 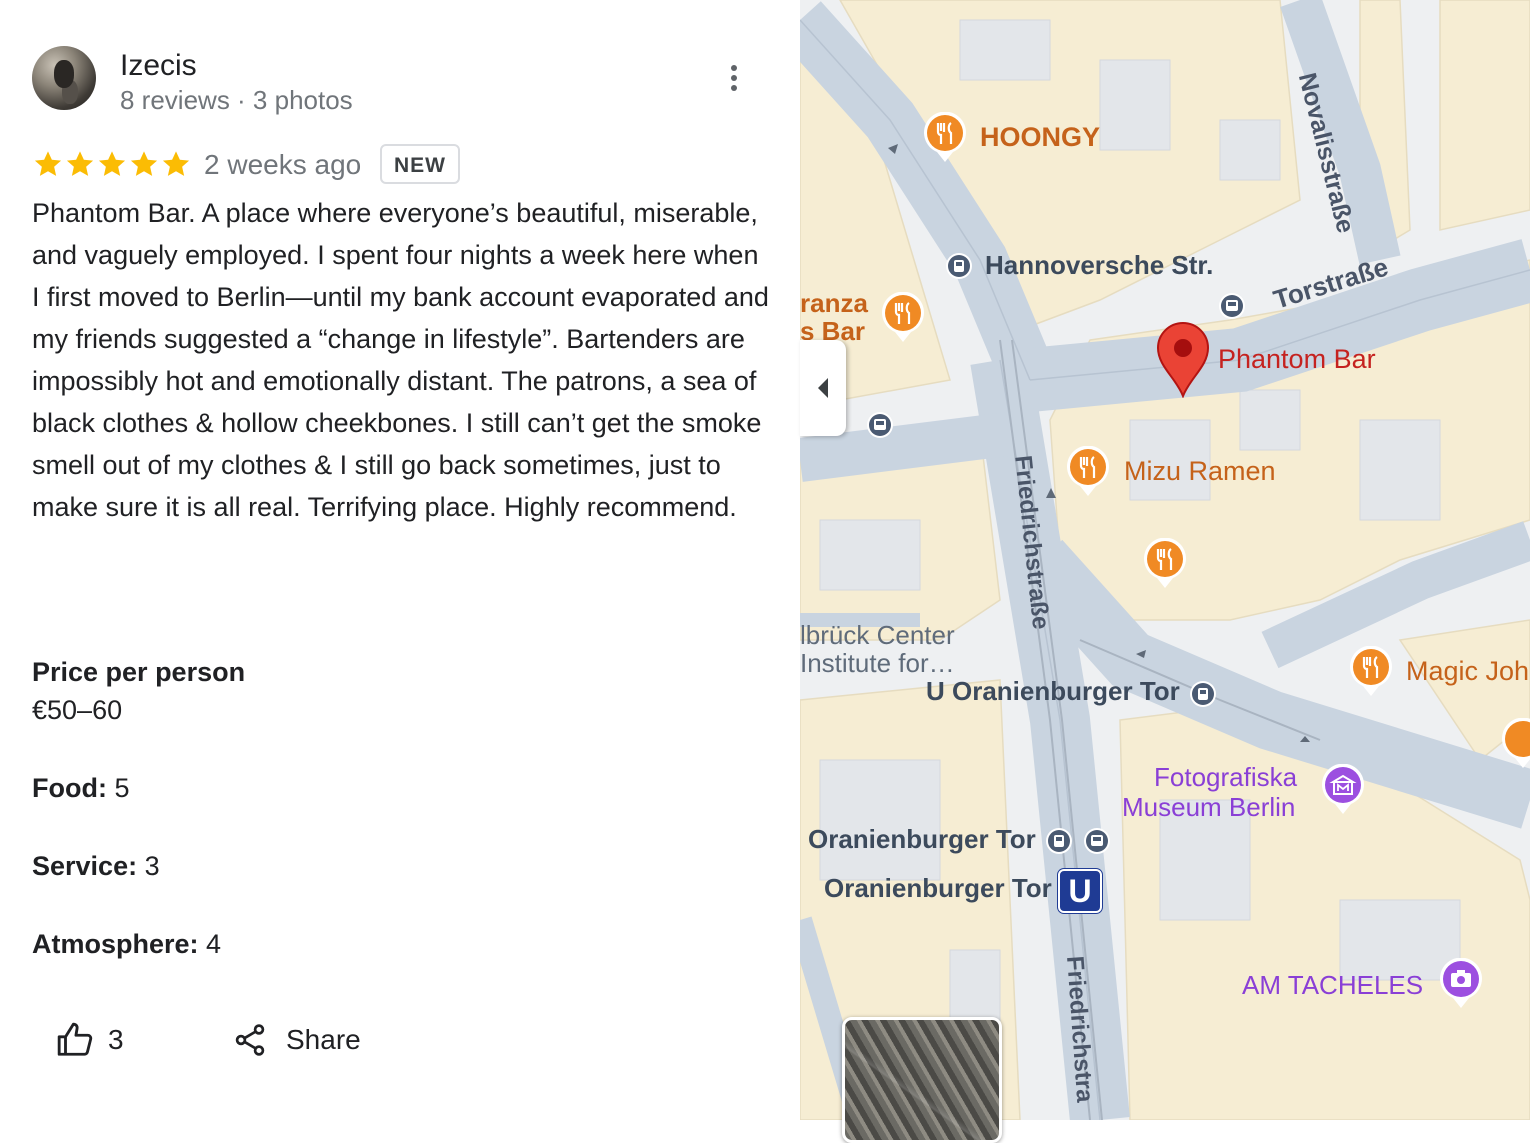 I want to click on poi-label-hoongy: HOONGY, so click(x=1040, y=137).